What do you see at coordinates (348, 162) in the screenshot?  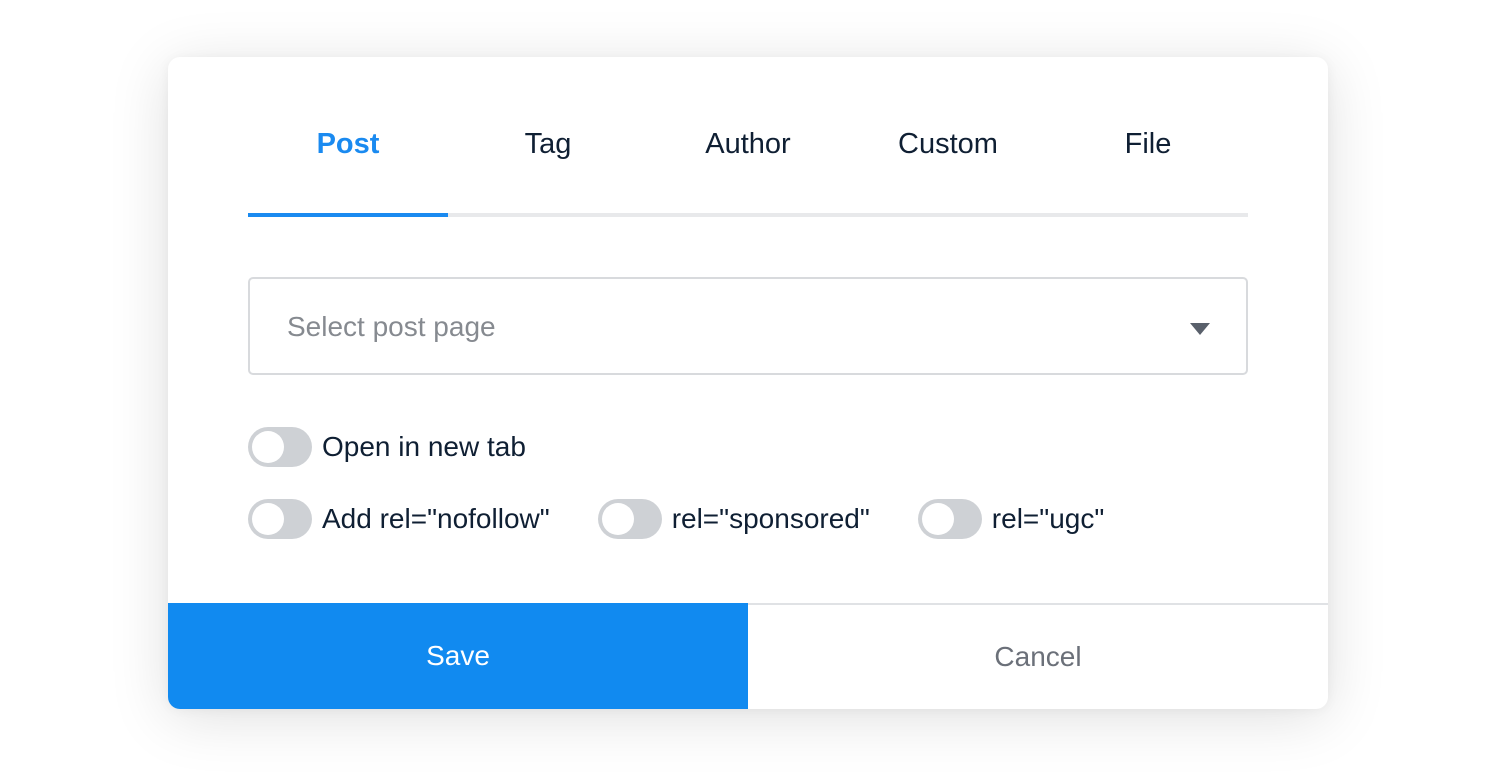 I see `tab-post: Post` at bounding box center [348, 162].